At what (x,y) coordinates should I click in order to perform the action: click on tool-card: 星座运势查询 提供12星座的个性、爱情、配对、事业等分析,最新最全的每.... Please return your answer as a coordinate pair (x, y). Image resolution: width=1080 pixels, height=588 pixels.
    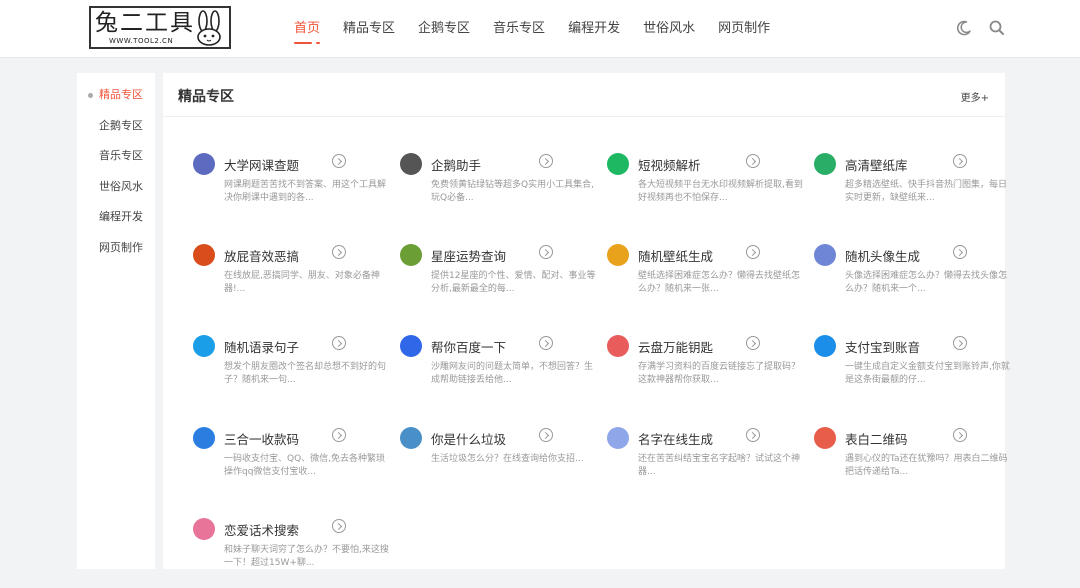
    Looking at the image, I should click on (497, 279).